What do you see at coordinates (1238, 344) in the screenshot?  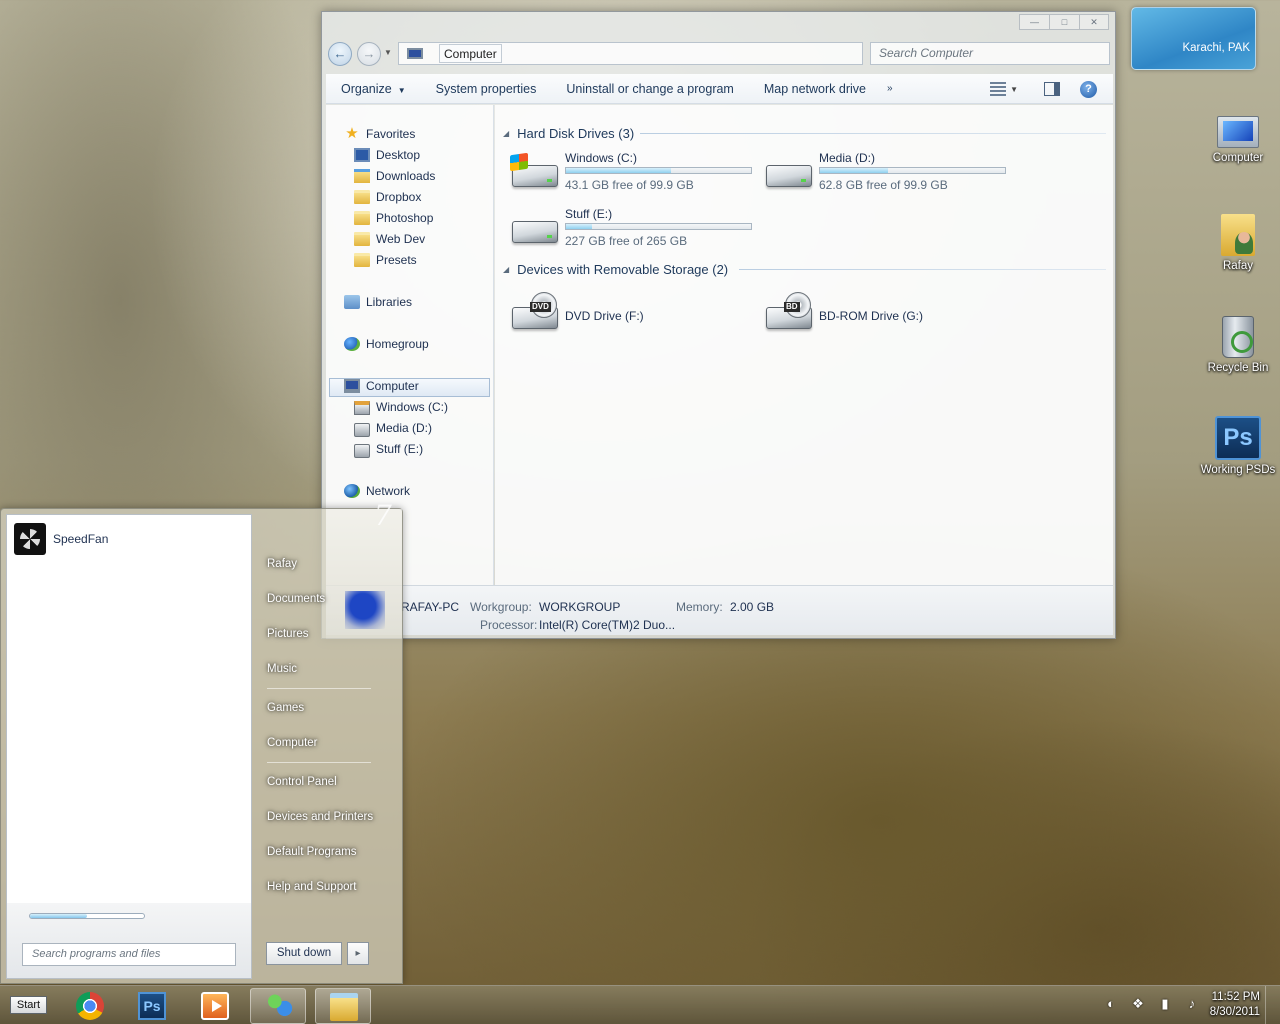 I see `desktop-icon-recycle-bin: Recycle Bin` at bounding box center [1238, 344].